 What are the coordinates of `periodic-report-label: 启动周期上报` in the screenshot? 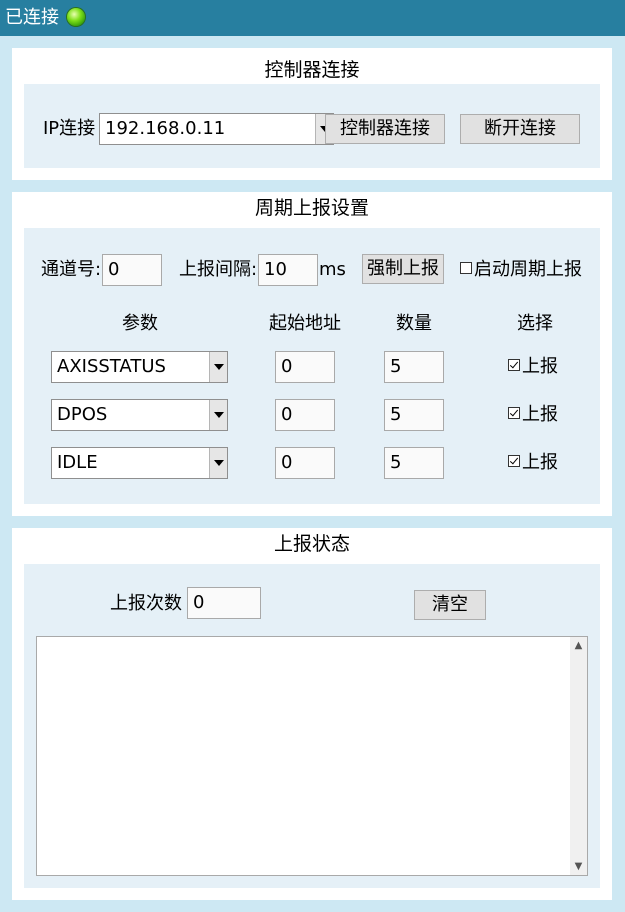 It's located at (528, 269).